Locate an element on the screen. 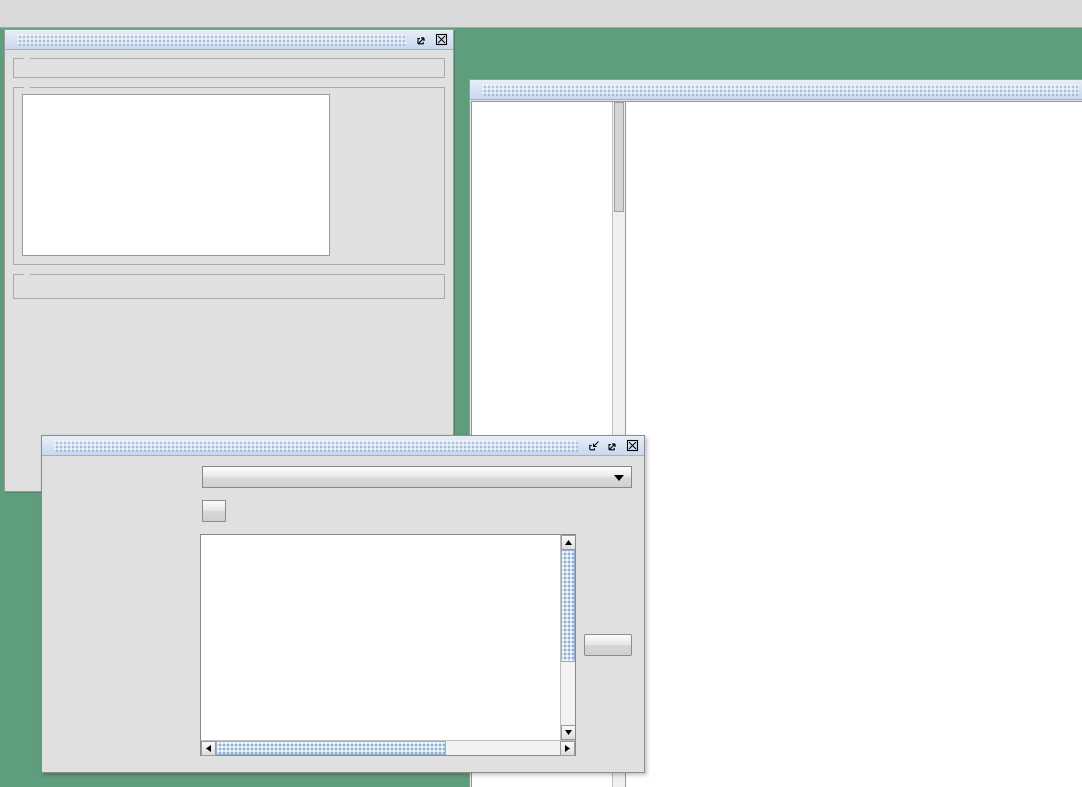 The width and height of the screenshot is (1082, 787). toc-scrollbar-thumb is located at coordinates (619, 157).